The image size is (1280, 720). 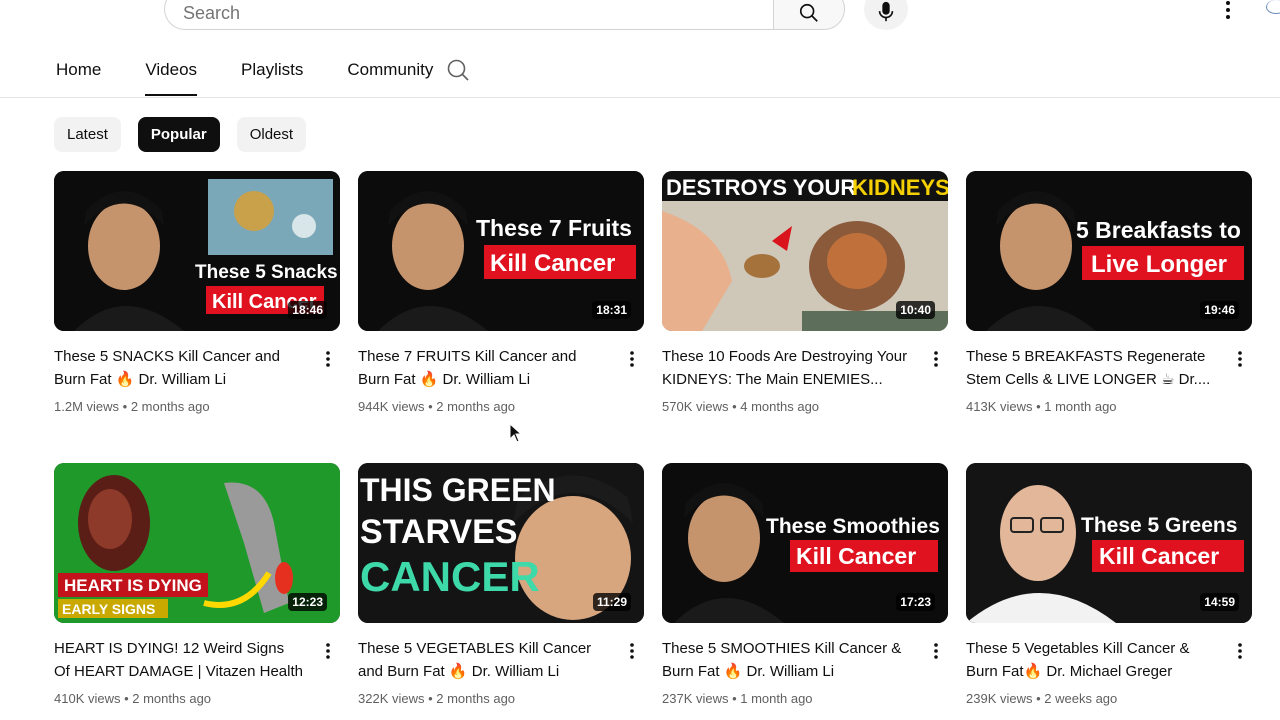 What do you see at coordinates (450, 576) in the screenshot?
I see `thumbnail-text: CANCER` at bounding box center [450, 576].